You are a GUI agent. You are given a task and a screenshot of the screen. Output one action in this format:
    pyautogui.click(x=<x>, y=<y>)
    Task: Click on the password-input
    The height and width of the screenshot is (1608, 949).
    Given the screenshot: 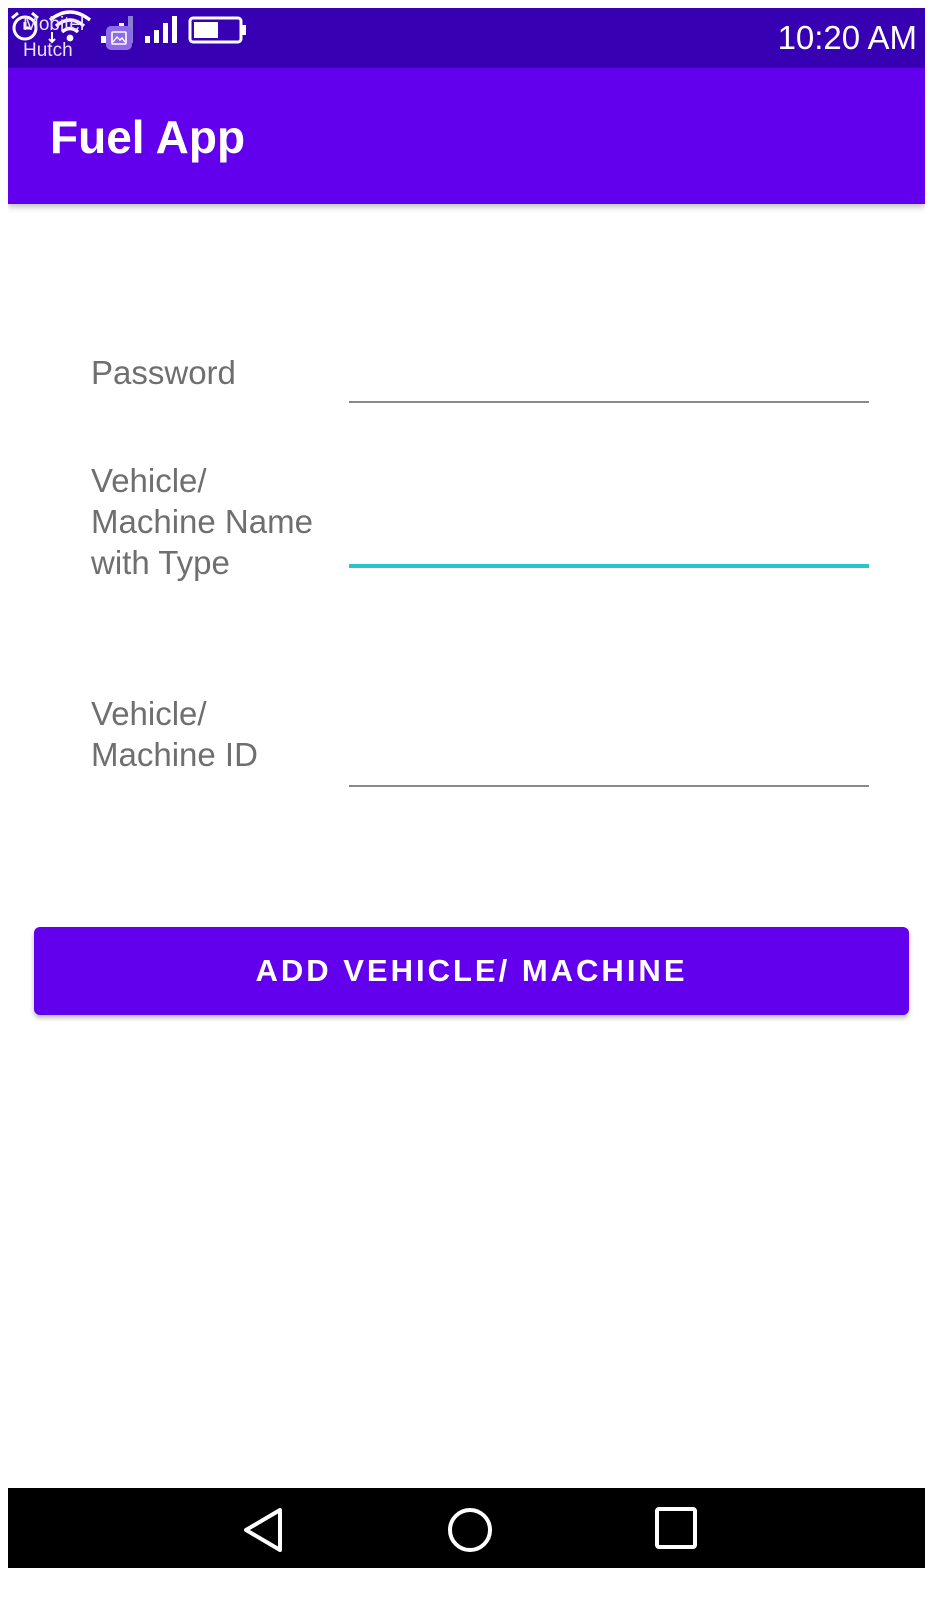 What is the action you would take?
    pyautogui.click(x=609, y=377)
    